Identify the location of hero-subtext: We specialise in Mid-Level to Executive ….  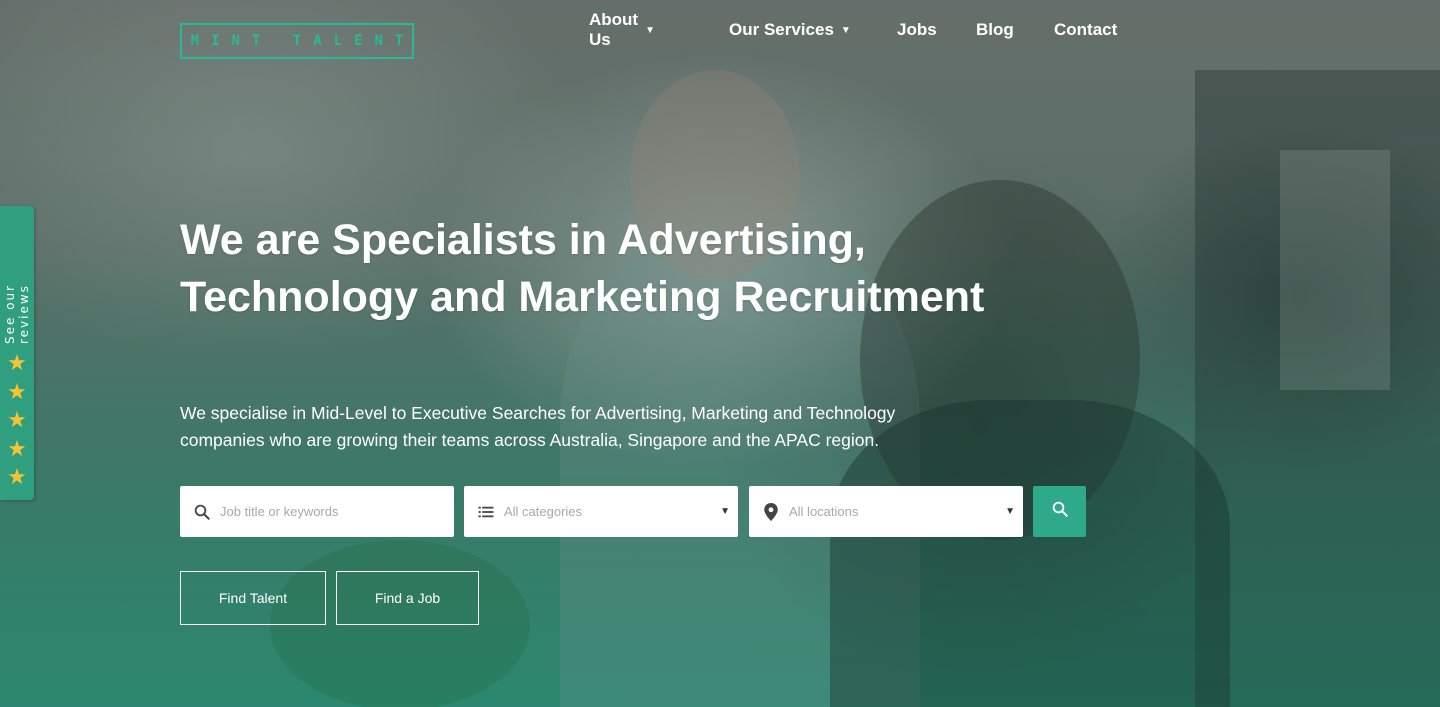
(538, 426).